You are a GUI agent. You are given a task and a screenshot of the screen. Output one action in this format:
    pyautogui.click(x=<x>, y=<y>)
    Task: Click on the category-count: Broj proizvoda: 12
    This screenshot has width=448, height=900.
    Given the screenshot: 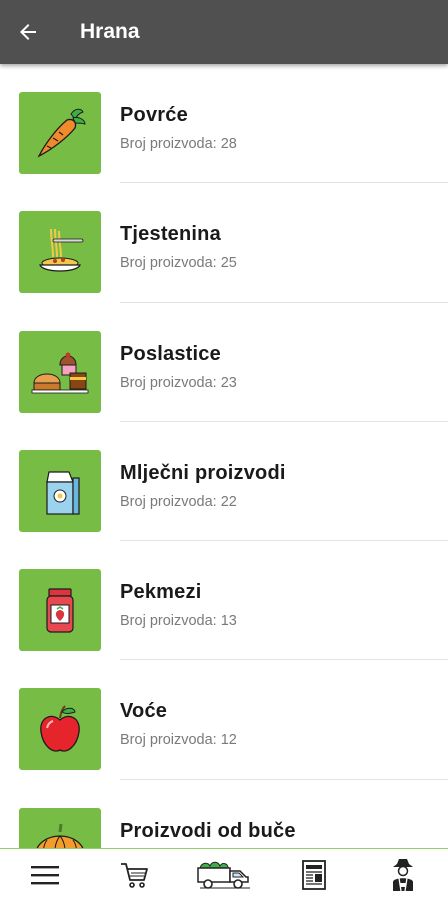 What is the action you would take?
    pyautogui.click(x=178, y=740)
    